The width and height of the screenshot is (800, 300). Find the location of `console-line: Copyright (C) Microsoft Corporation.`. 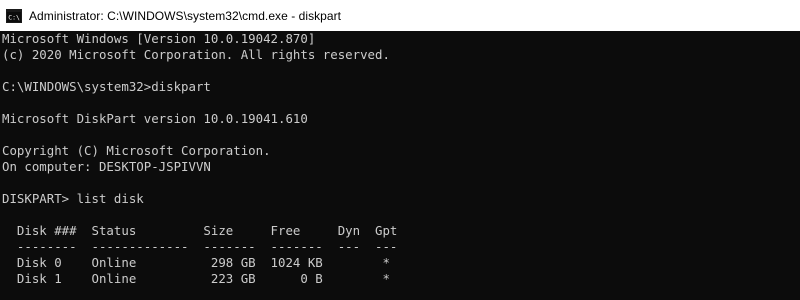

console-line: Copyright (C) Microsoft Corporation. is located at coordinates (136, 150).